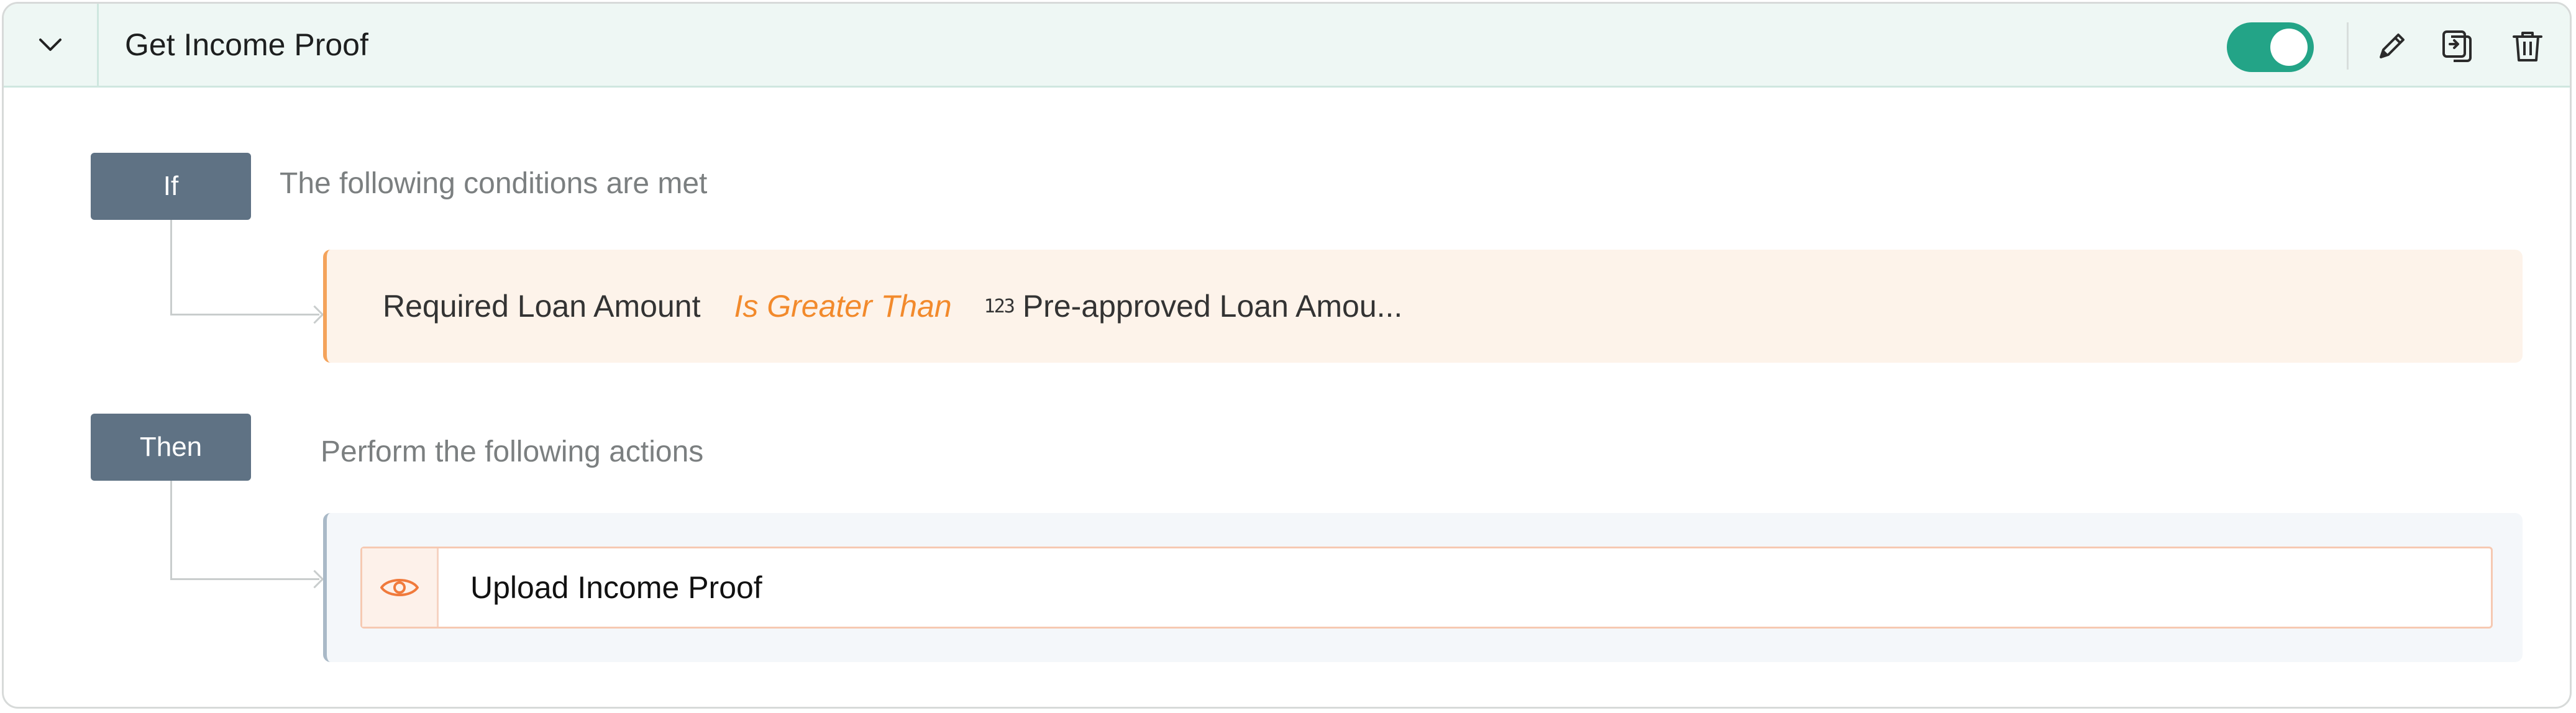 The height and width of the screenshot is (713, 2576). What do you see at coordinates (171, 447) in the screenshot?
I see `then-badge: Then` at bounding box center [171, 447].